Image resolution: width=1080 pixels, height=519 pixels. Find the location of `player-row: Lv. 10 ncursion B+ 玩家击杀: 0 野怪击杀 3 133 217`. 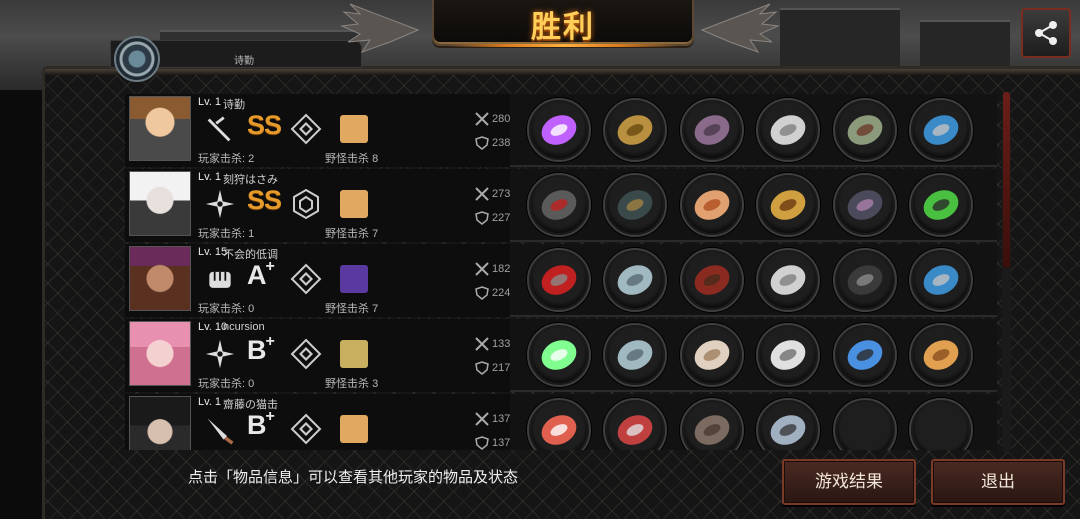

player-row: Lv. 10 ncursion B+ 玩家击杀: 0 野怪击杀 3 133 217 is located at coordinates (561, 355).